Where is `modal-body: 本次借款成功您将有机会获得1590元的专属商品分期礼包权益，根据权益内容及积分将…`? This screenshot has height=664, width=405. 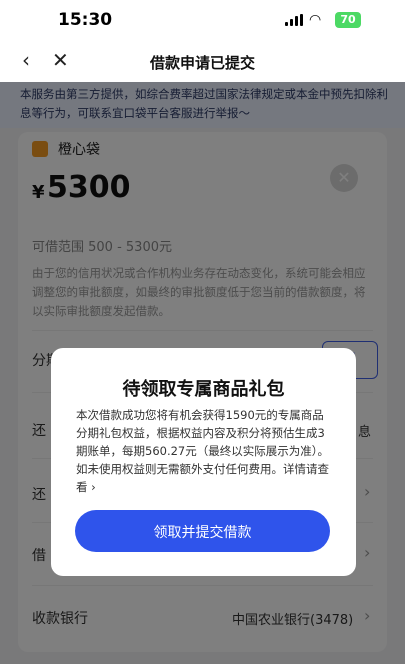
modal-body: 本次借款成功您将有机会获得1590元的专属商品分期礼包权益，根据权益内容及积分将… is located at coordinates (205, 451).